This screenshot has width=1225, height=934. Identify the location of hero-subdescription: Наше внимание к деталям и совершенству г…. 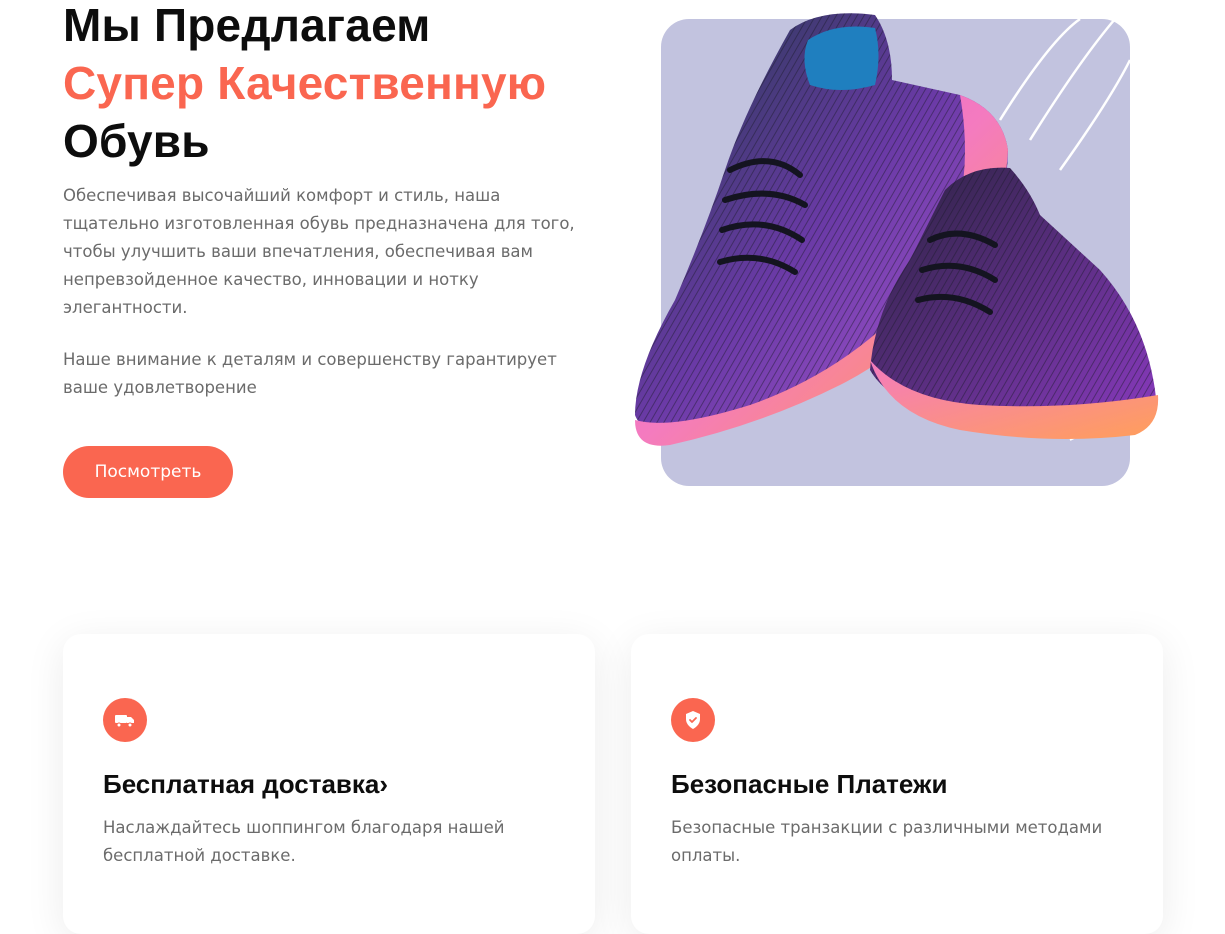
(310, 373).